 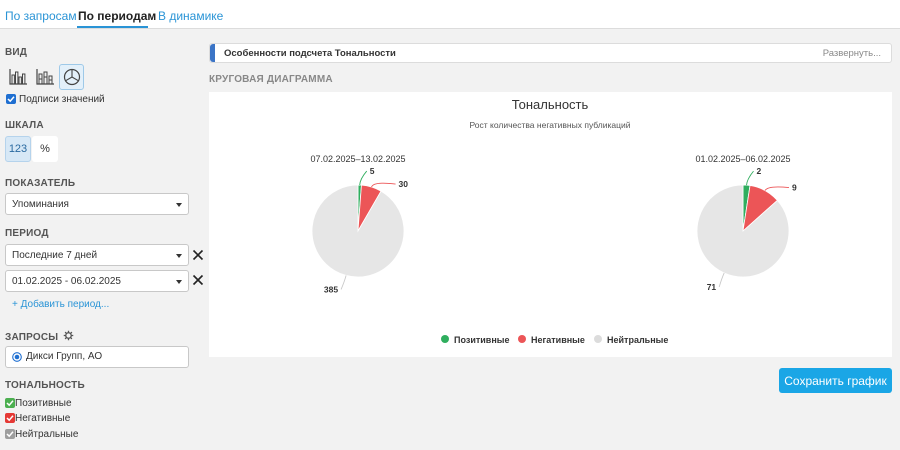 What do you see at coordinates (68, 335) in the screenshot?
I see `gear-icon` at bounding box center [68, 335].